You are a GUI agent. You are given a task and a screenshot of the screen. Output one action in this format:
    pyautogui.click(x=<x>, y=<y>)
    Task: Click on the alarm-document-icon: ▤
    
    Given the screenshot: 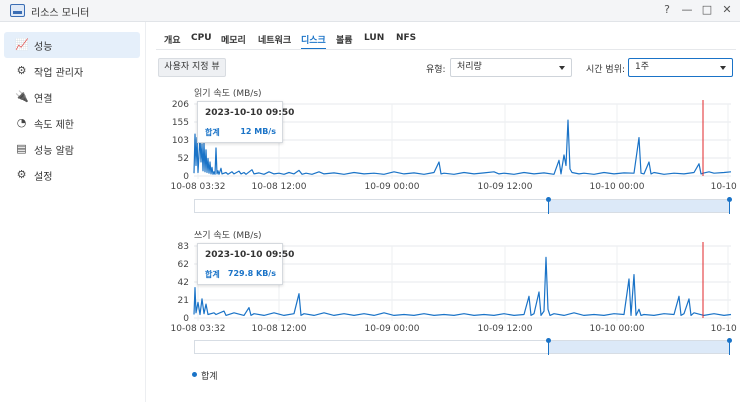 What is the action you would take?
    pyautogui.click(x=21, y=148)
    